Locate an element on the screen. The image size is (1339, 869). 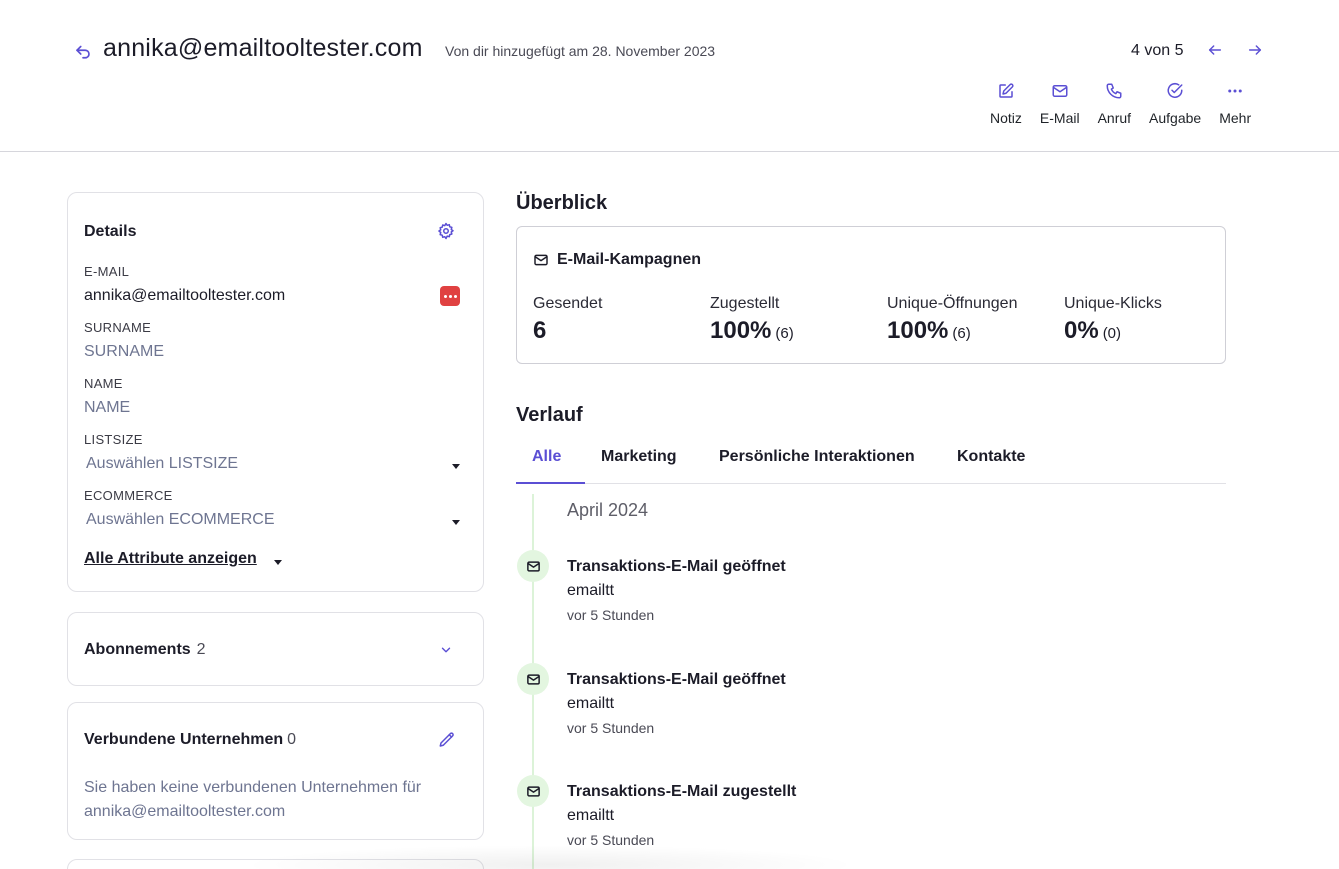
surname-field: SURNAME is located at coordinates (124, 352).